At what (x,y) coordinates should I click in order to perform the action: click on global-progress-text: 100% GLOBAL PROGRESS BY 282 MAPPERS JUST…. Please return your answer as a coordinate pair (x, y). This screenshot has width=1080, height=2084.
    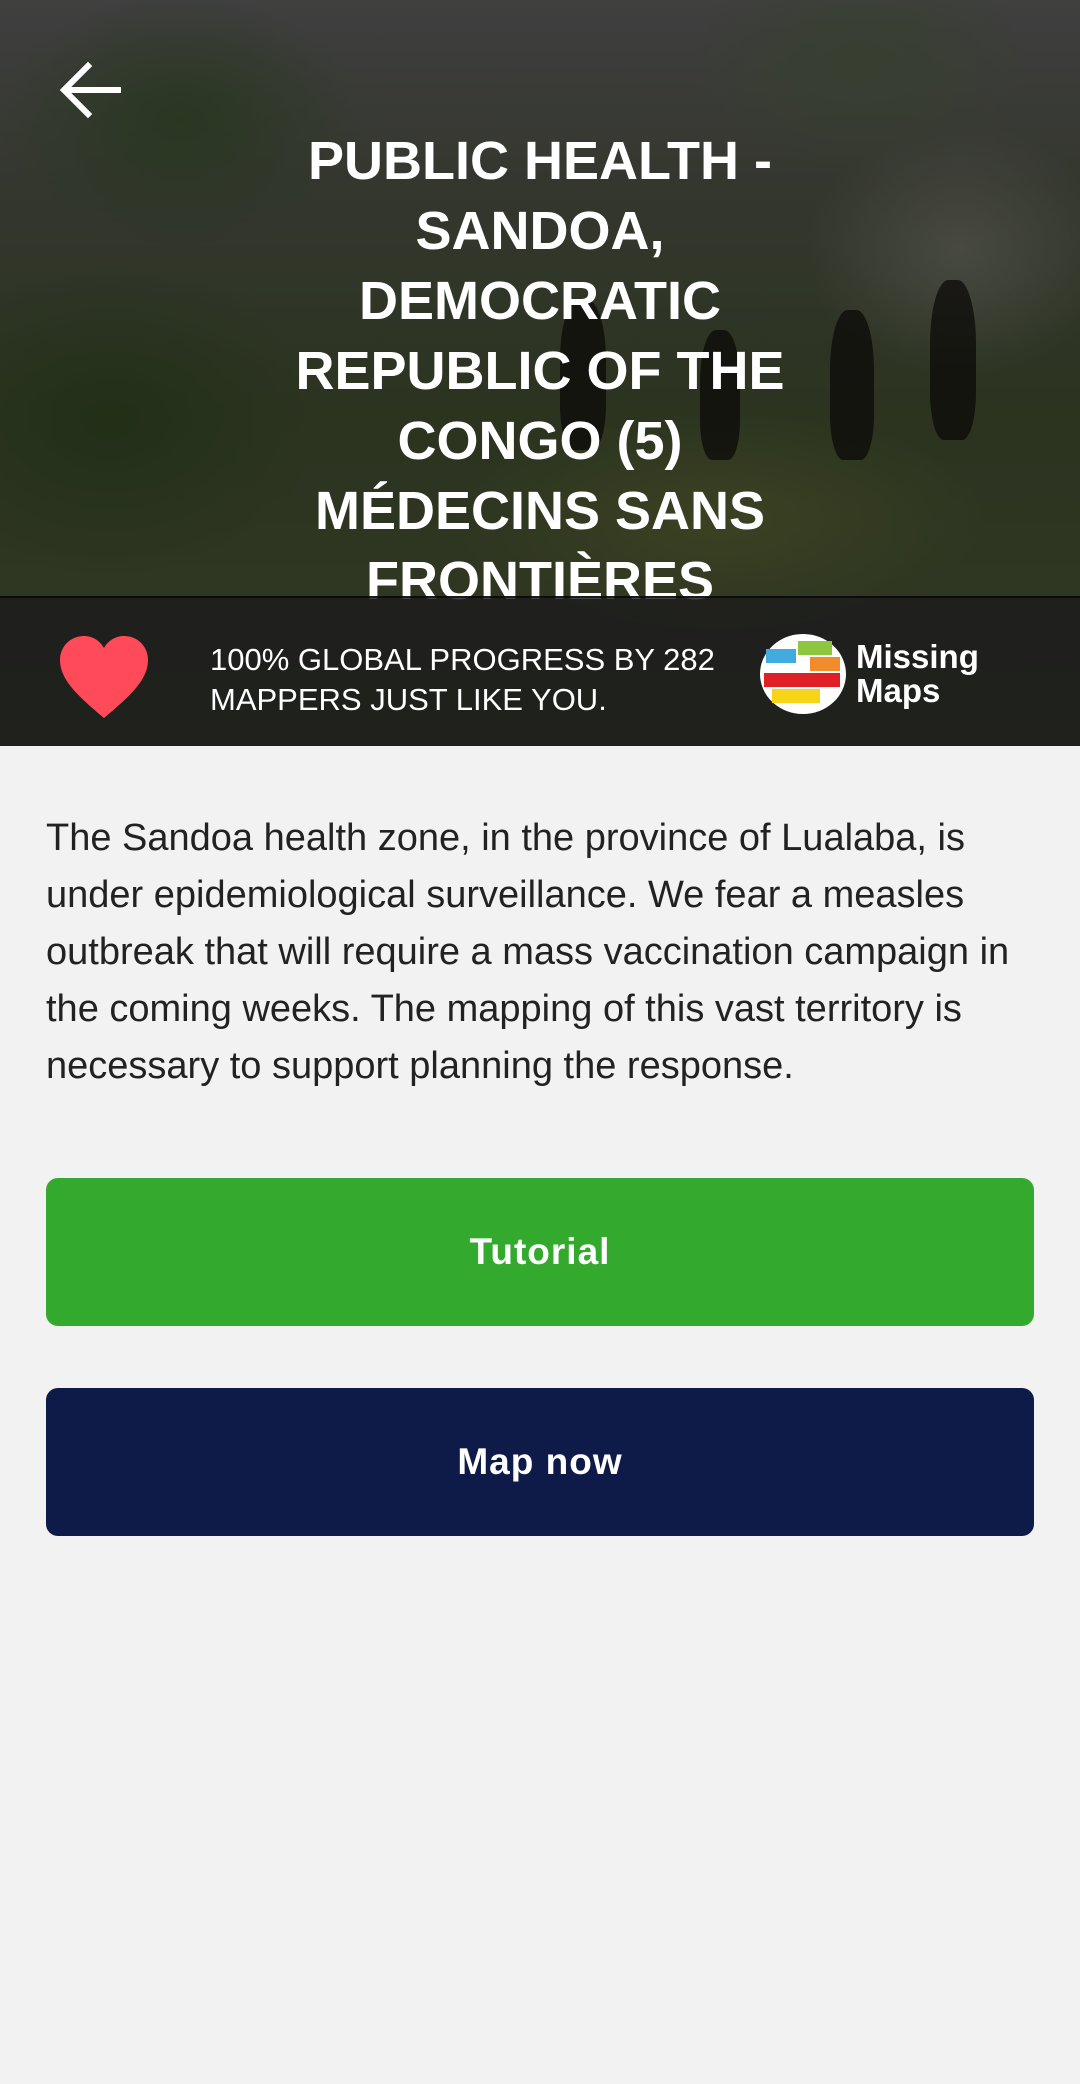
    Looking at the image, I should click on (462, 679).